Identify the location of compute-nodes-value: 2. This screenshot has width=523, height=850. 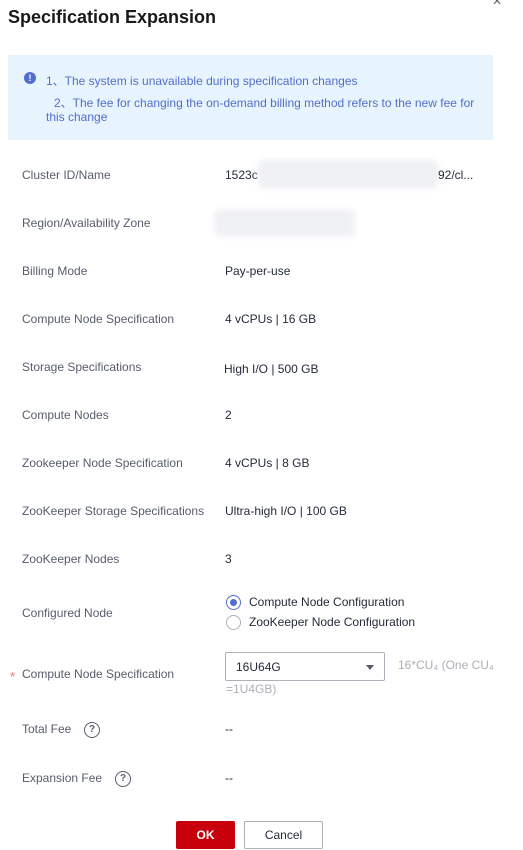
(228, 415).